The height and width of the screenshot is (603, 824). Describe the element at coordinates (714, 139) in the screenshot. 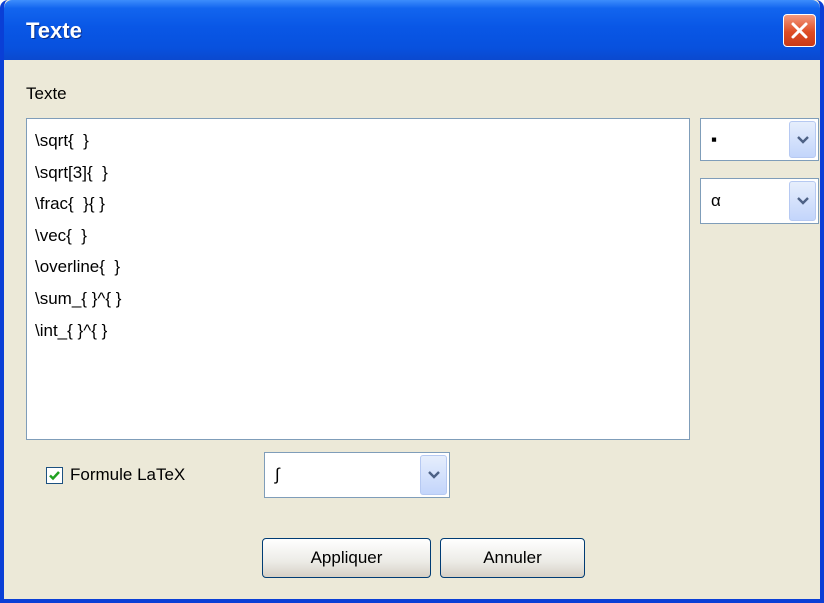

I see `symbol-combo-1-value: ▪` at that location.